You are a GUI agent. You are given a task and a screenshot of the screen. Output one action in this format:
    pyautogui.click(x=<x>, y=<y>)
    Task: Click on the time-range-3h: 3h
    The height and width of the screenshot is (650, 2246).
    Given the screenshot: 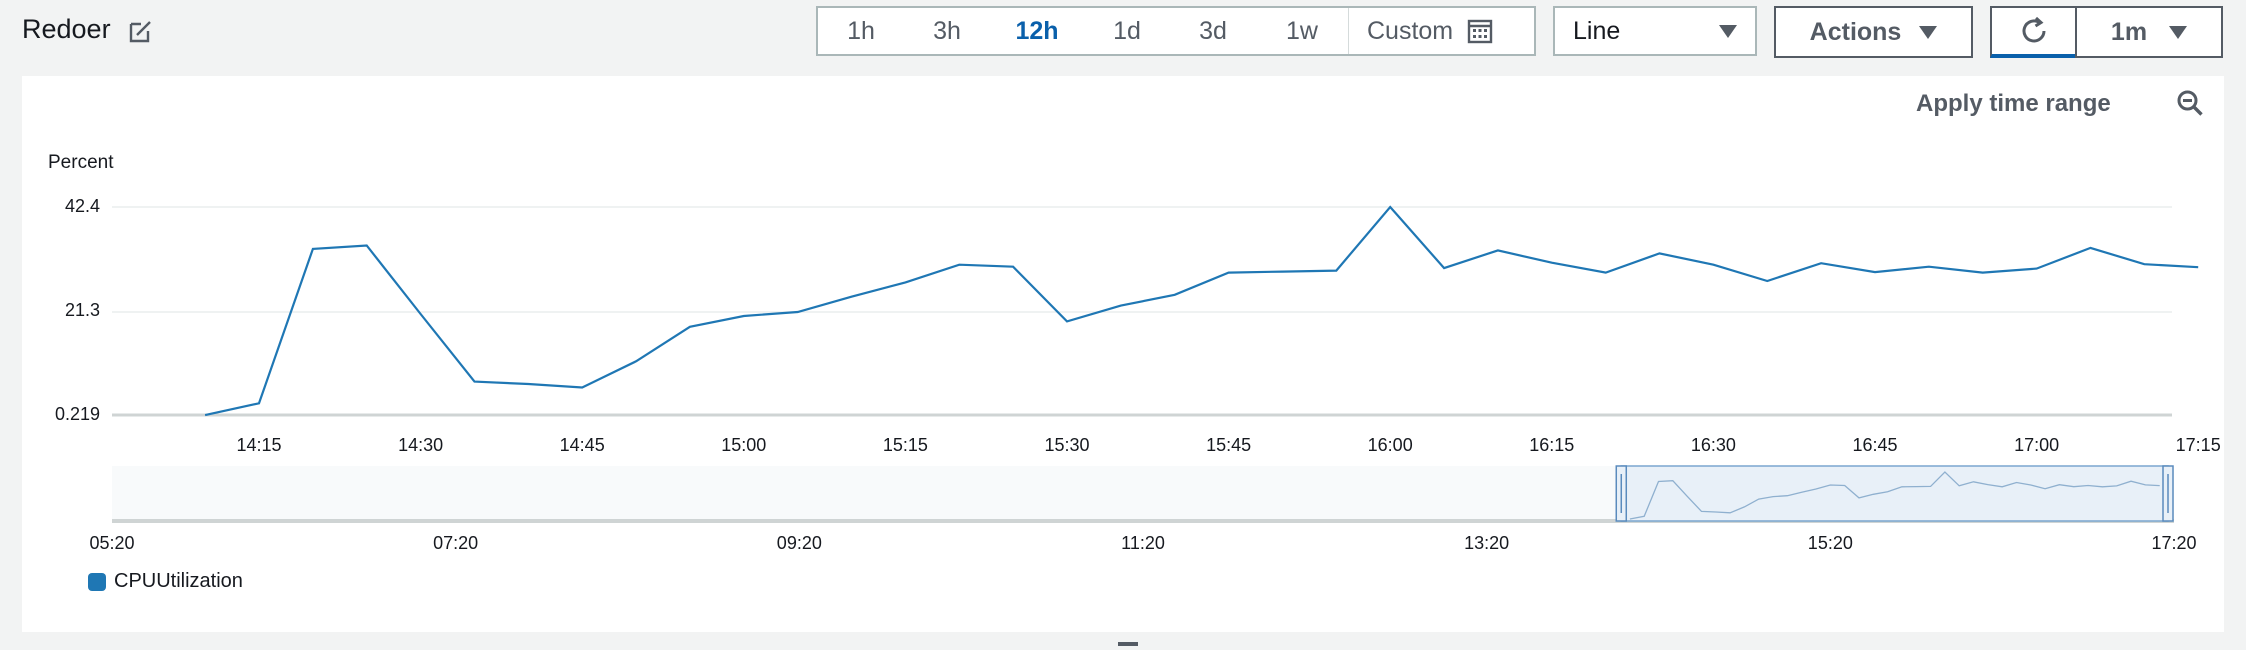 What is the action you would take?
    pyautogui.click(x=947, y=31)
    